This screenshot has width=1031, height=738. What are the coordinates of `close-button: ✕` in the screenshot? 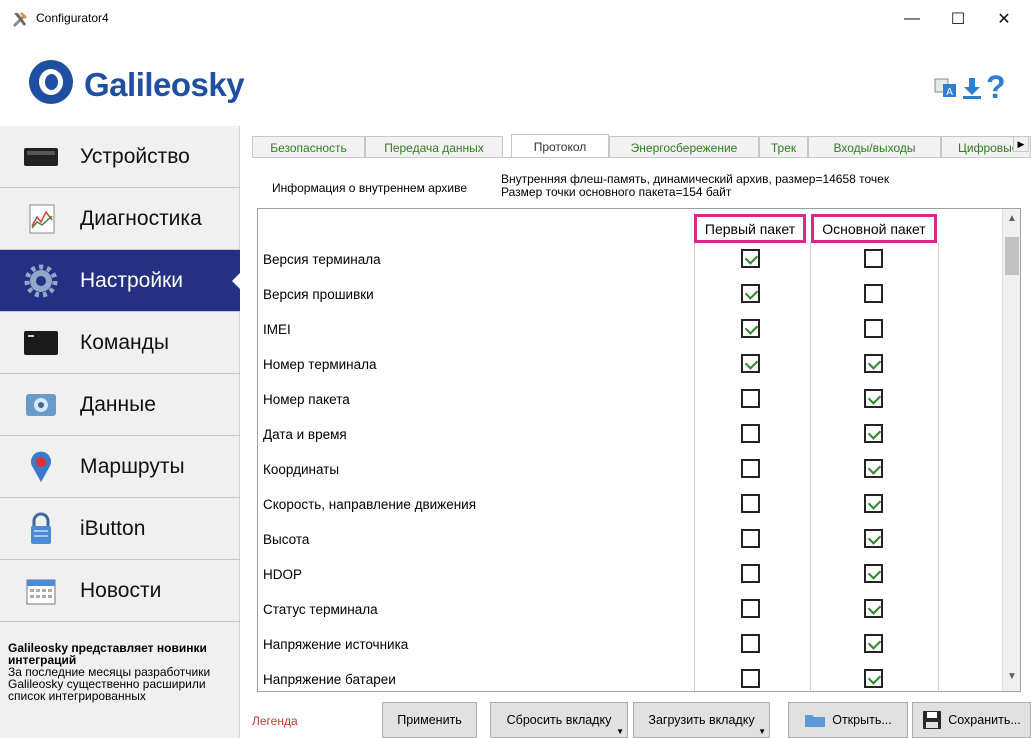 It's located at (1004, 19).